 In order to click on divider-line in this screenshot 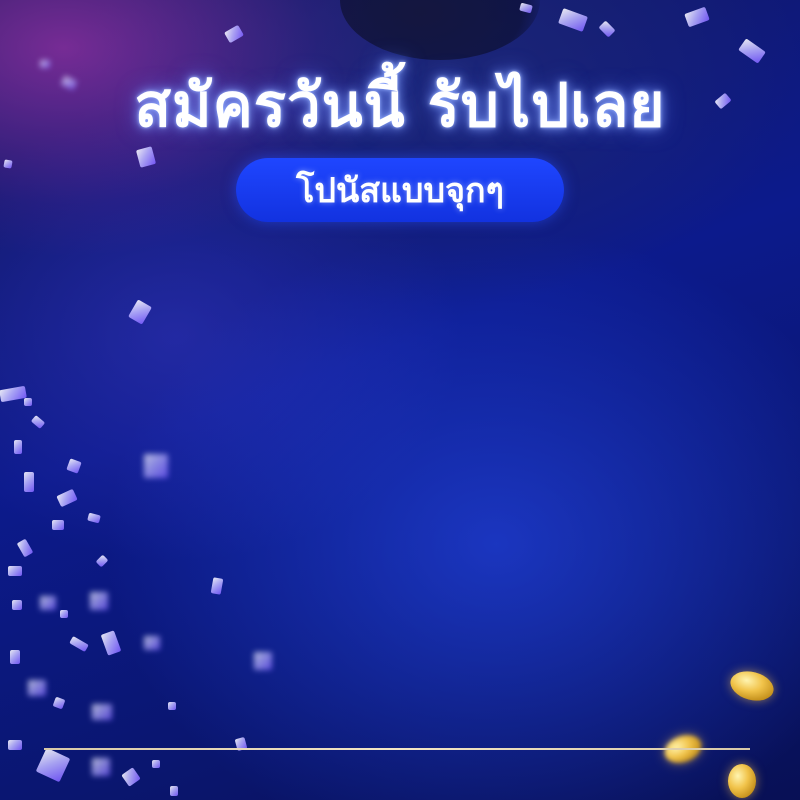, I will do `click(397, 749)`.